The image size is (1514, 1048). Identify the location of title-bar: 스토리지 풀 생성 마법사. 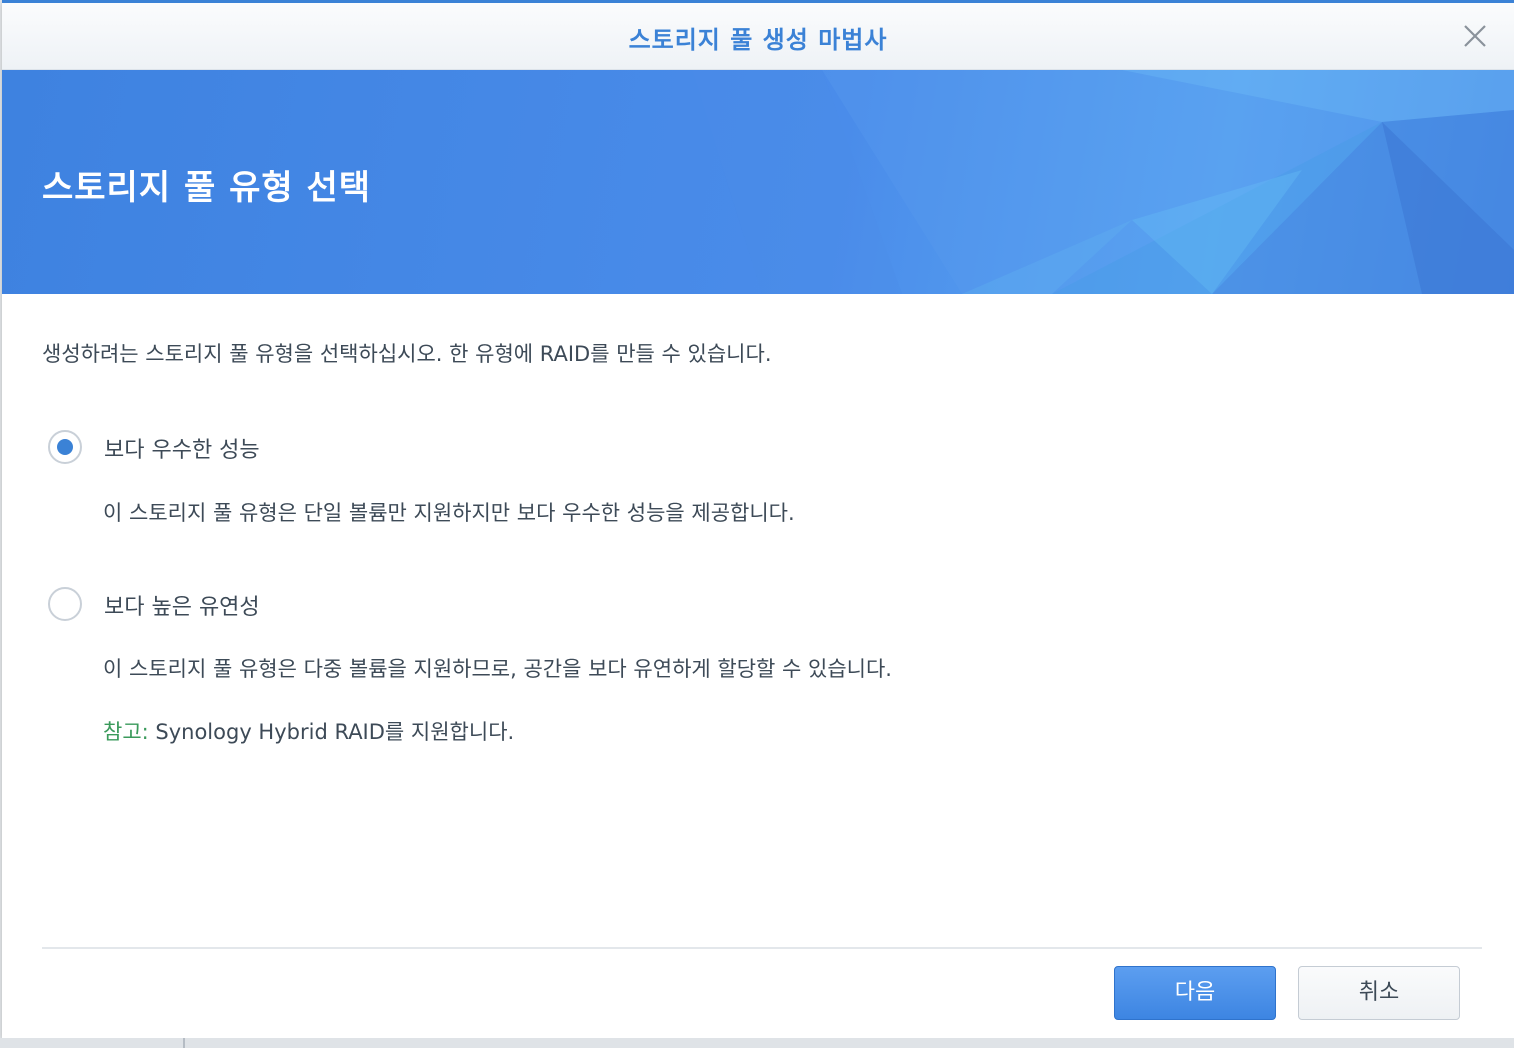
(758, 36).